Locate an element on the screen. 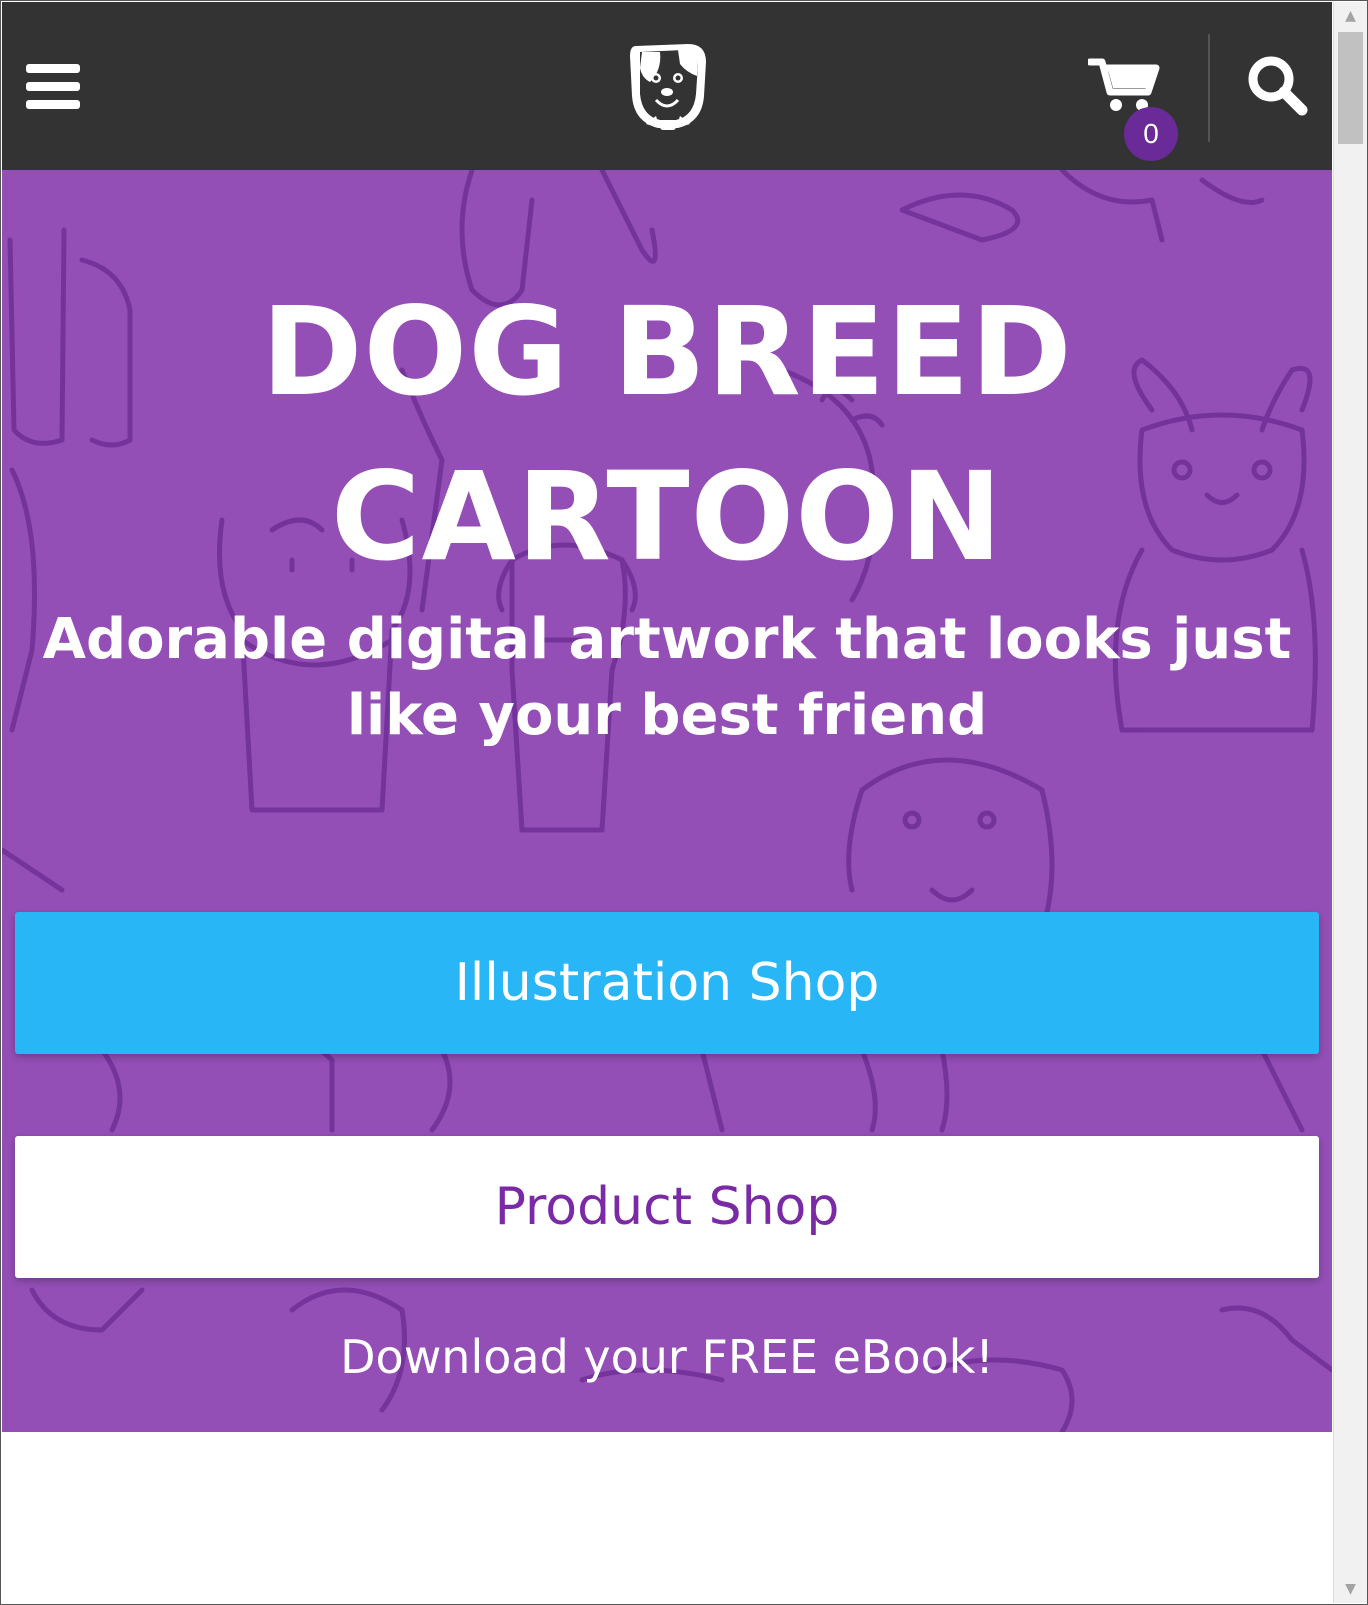  product-shop-button: Product Shop is located at coordinates (667, 1207).